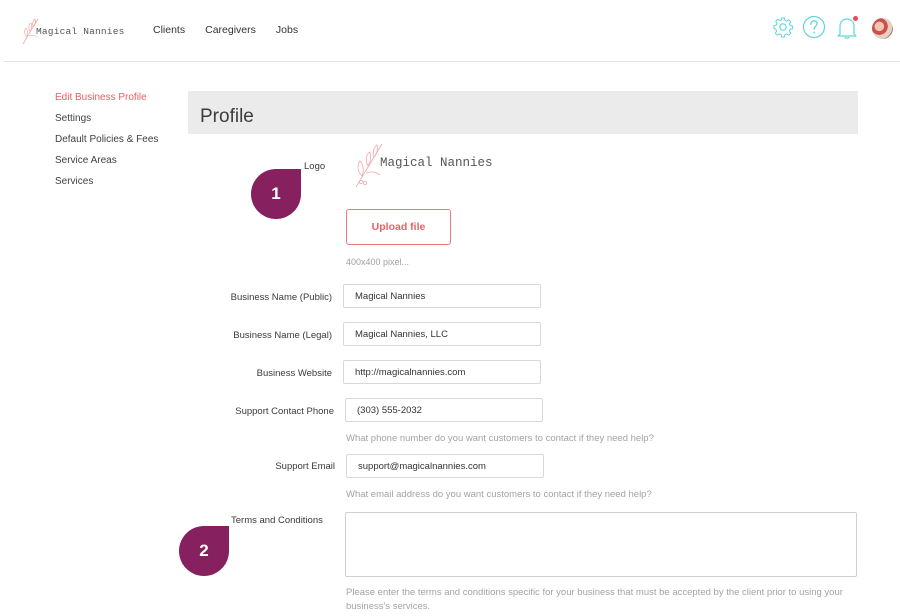 This screenshot has width=900, height=616. What do you see at coordinates (284, 411) in the screenshot?
I see `support-phone-label: Support Contact Phone` at bounding box center [284, 411].